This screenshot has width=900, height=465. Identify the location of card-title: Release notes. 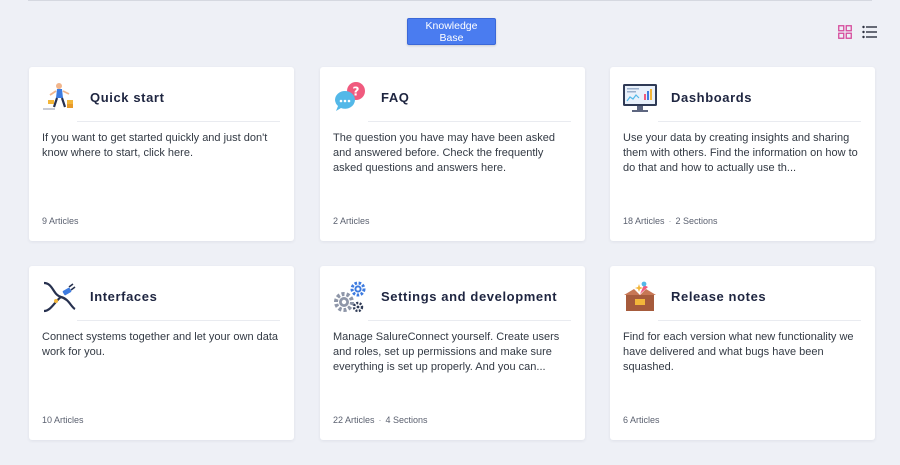
(719, 296).